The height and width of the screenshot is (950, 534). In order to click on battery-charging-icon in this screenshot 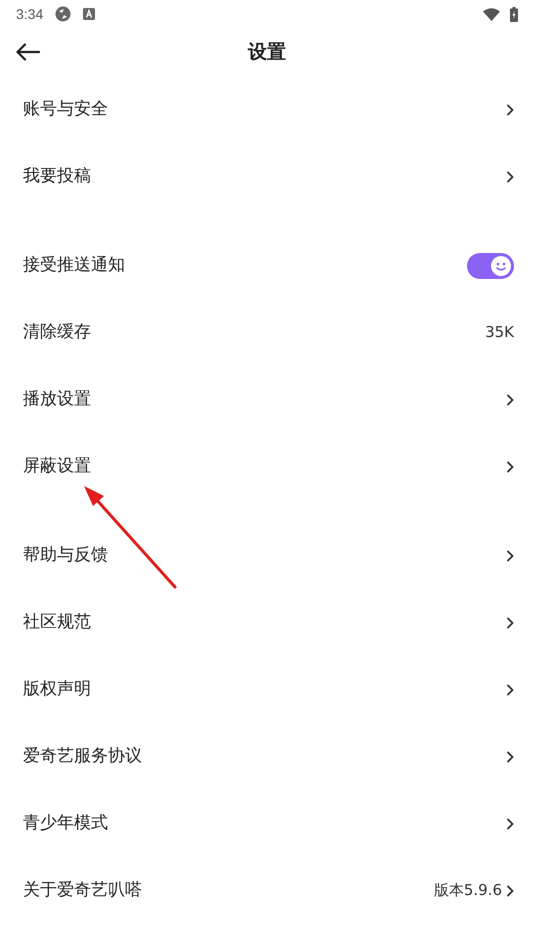, I will do `click(514, 14)`.